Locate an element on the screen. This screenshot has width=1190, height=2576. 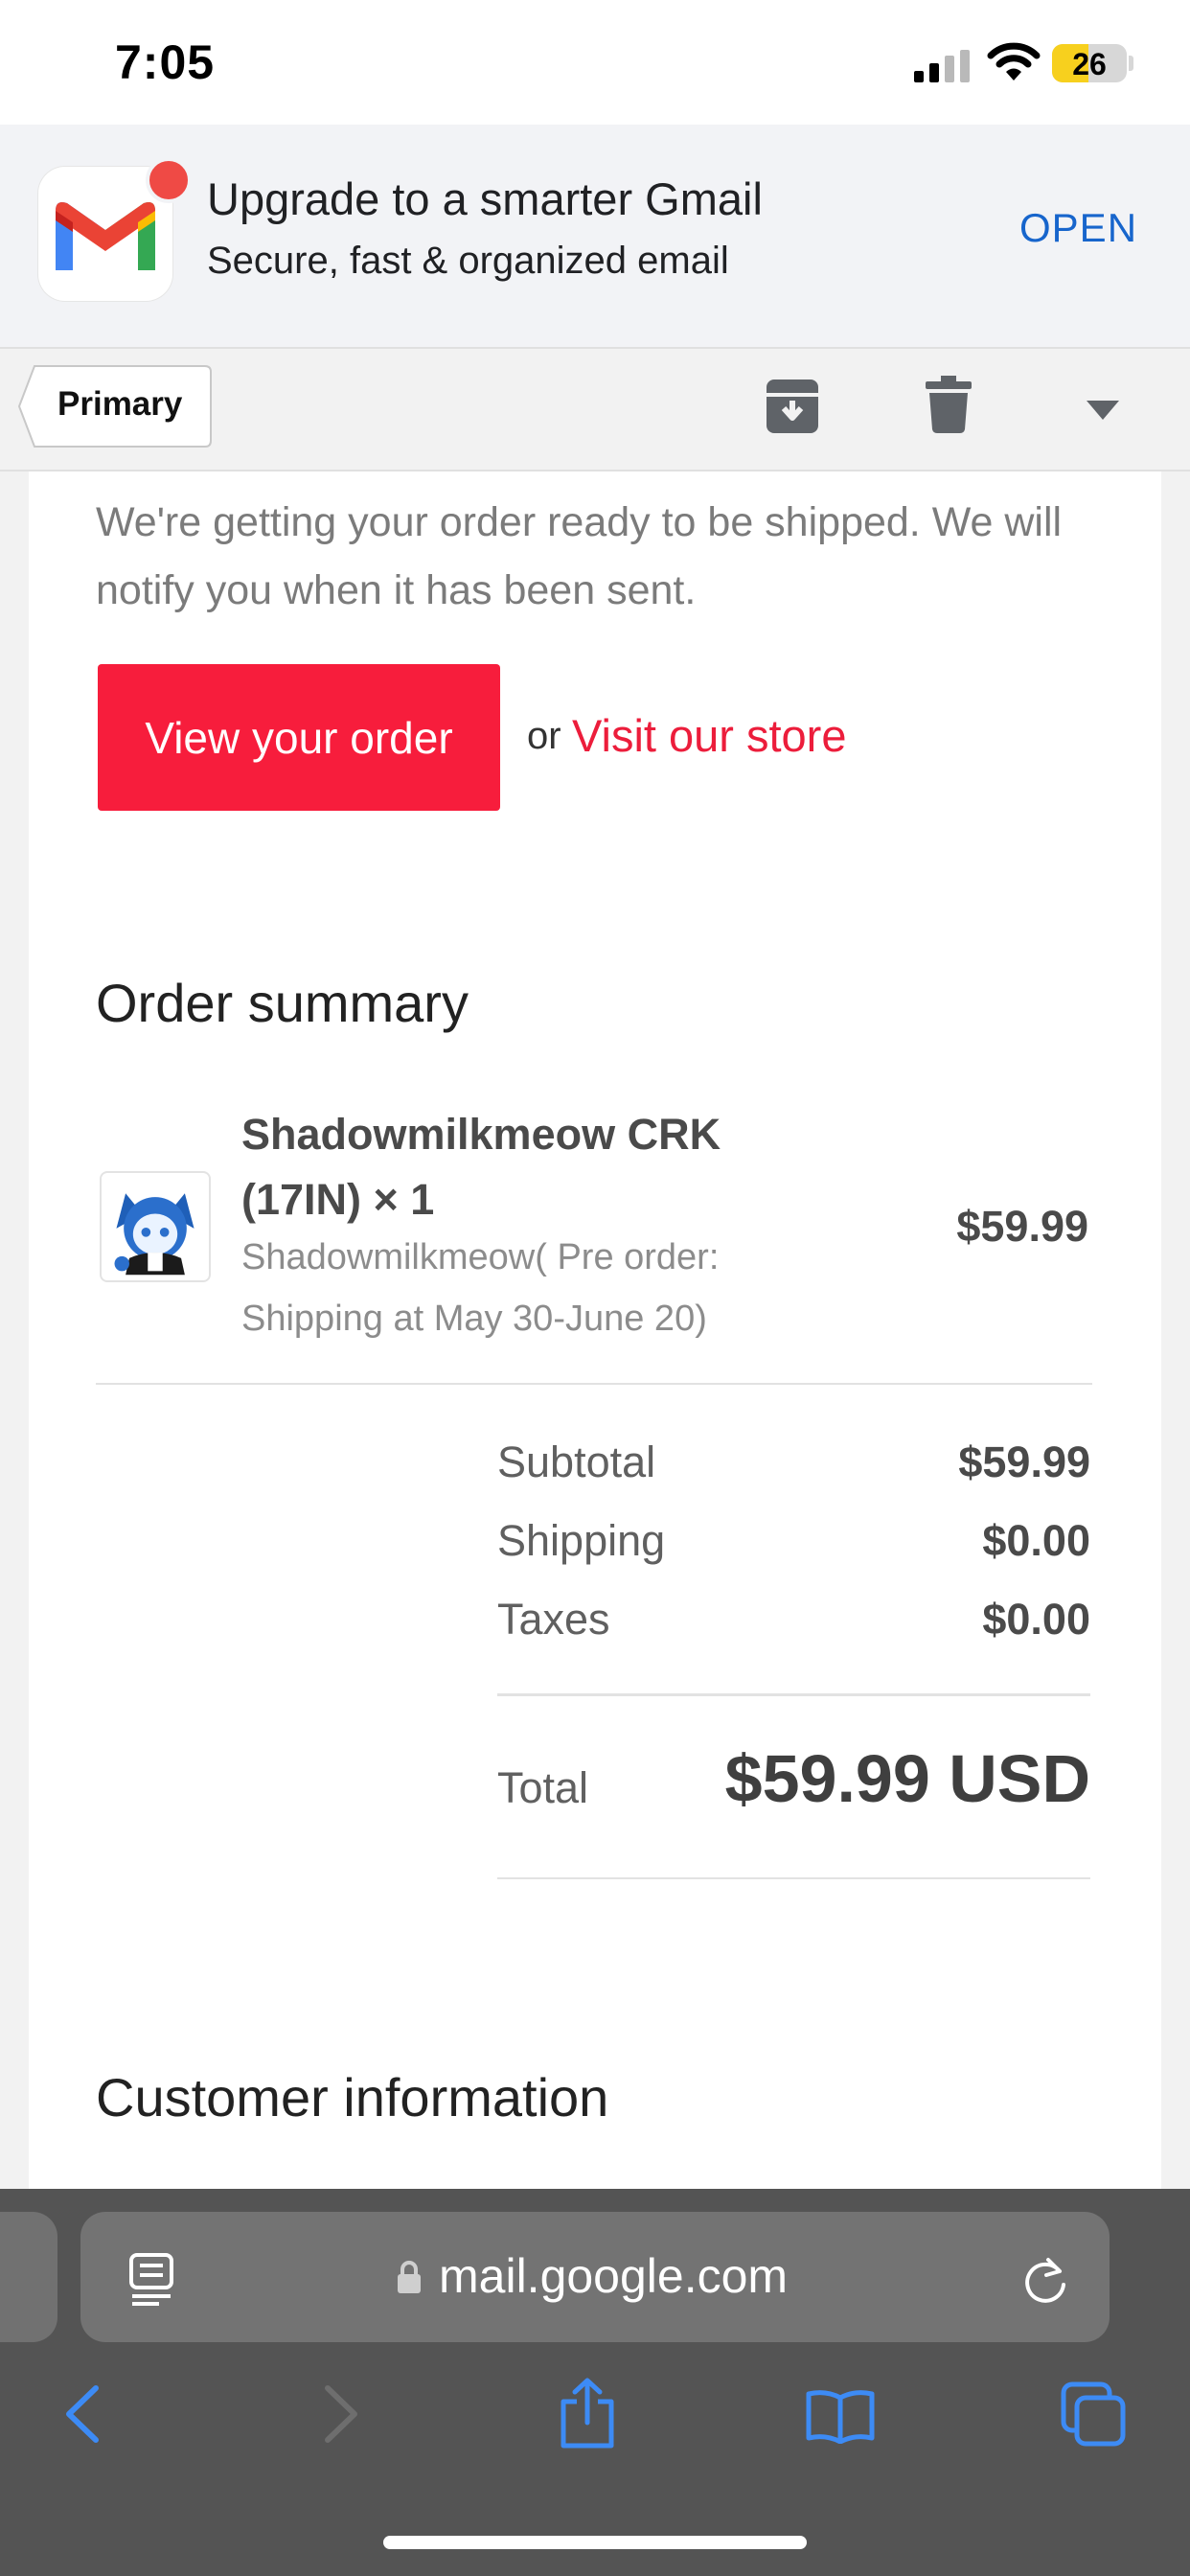
taxes-value: $0.00 is located at coordinates (1036, 1619).